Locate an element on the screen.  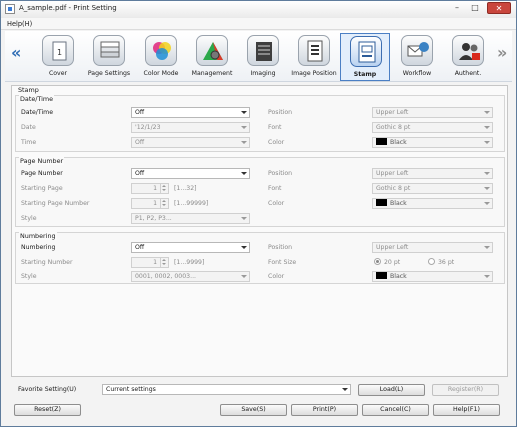
date-value: '12/1/23 is located at coordinates (148, 127).